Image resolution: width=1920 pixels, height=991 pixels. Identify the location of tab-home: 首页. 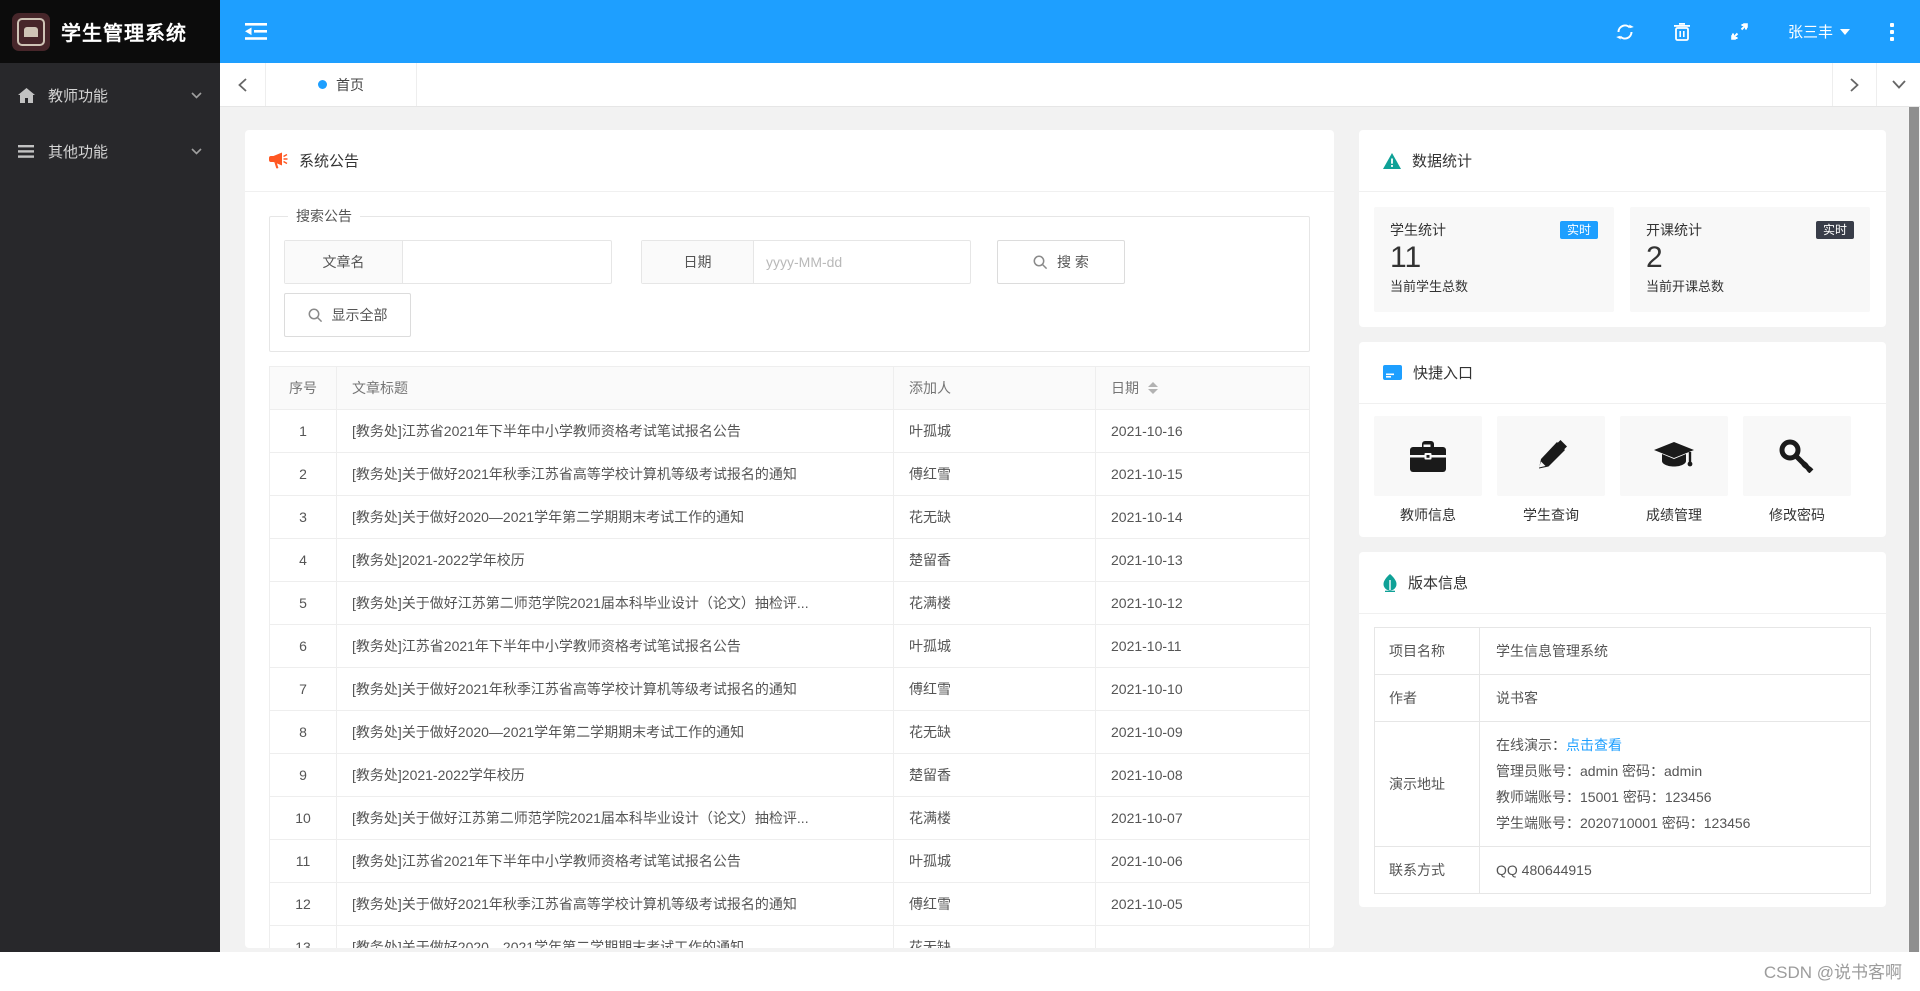
(341, 84).